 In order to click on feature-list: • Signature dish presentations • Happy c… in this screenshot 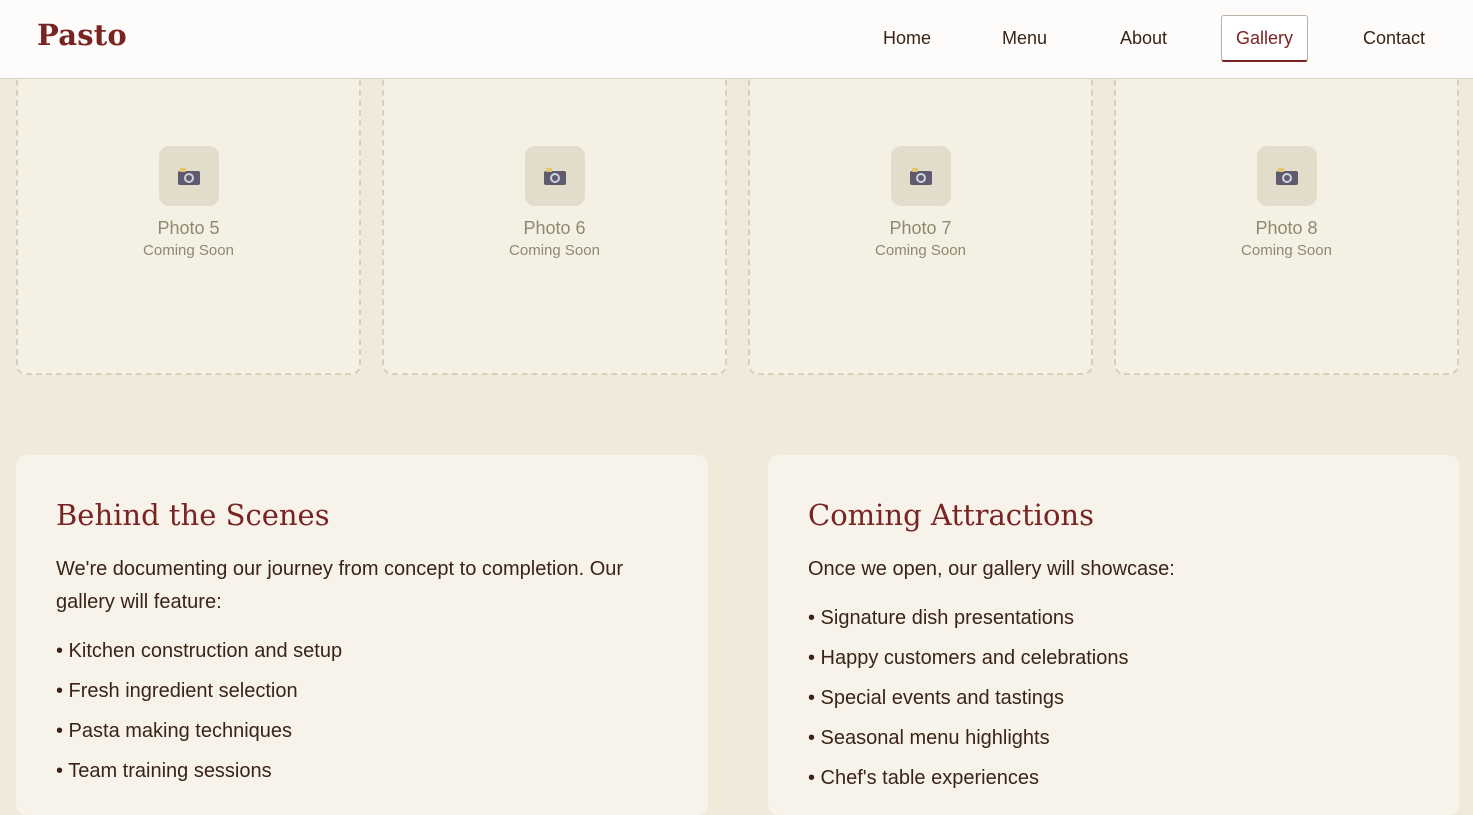, I will do `click(1113, 698)`.